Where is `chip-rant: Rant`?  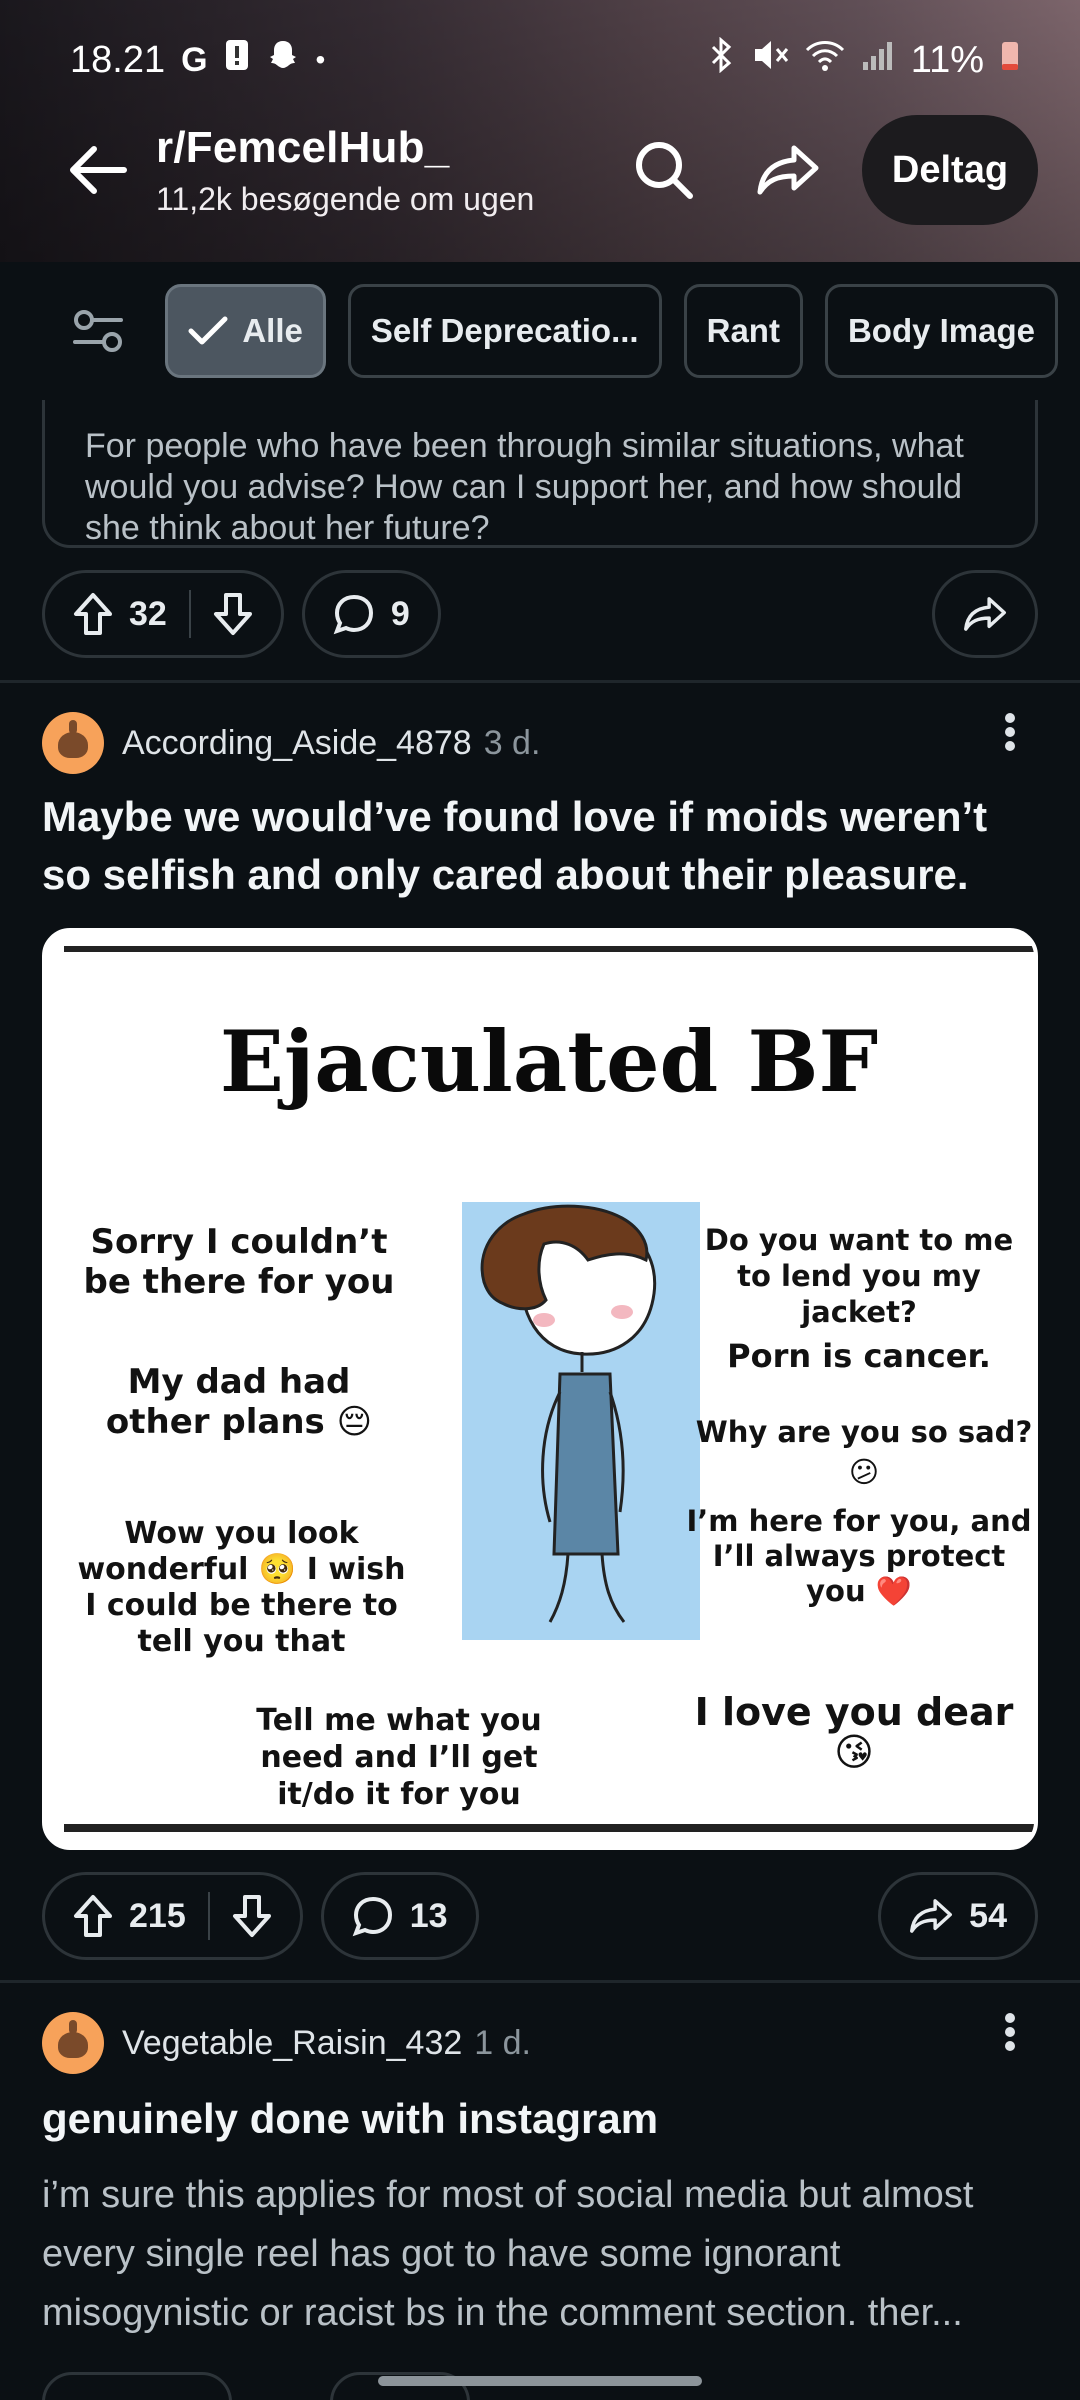
chip-rant: Rant is located at coordinates (743, 331).